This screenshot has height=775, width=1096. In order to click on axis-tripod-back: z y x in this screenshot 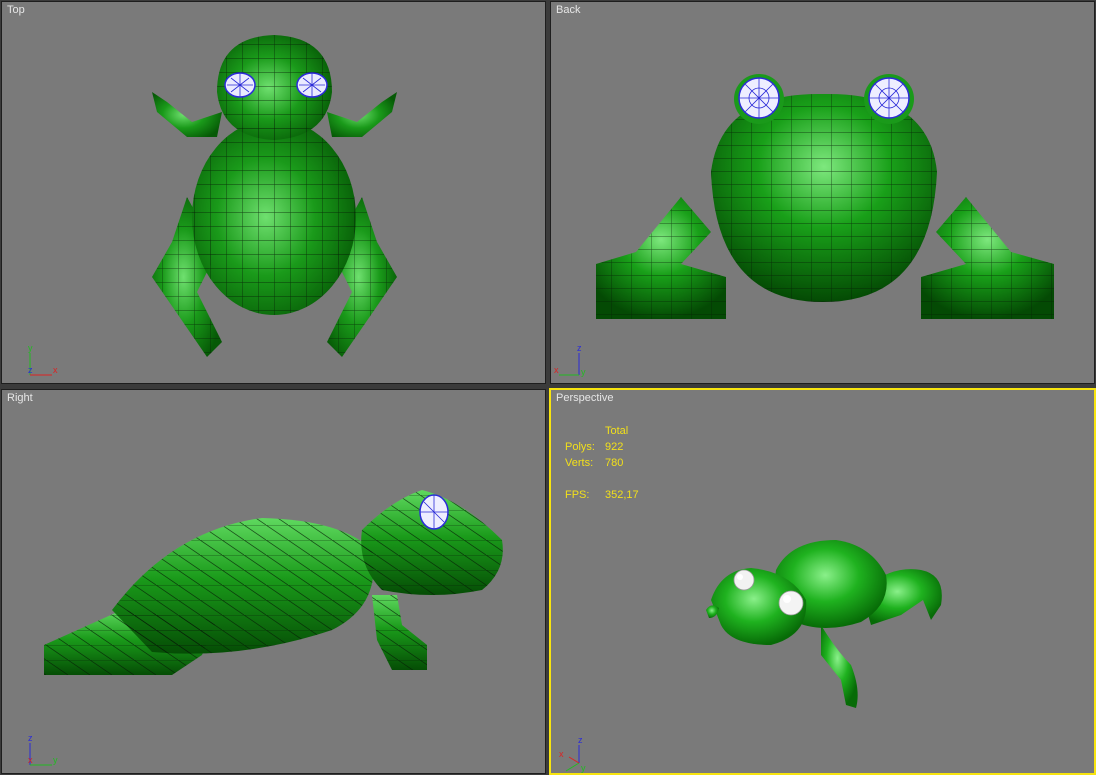, I will do `click(570, 360)`.